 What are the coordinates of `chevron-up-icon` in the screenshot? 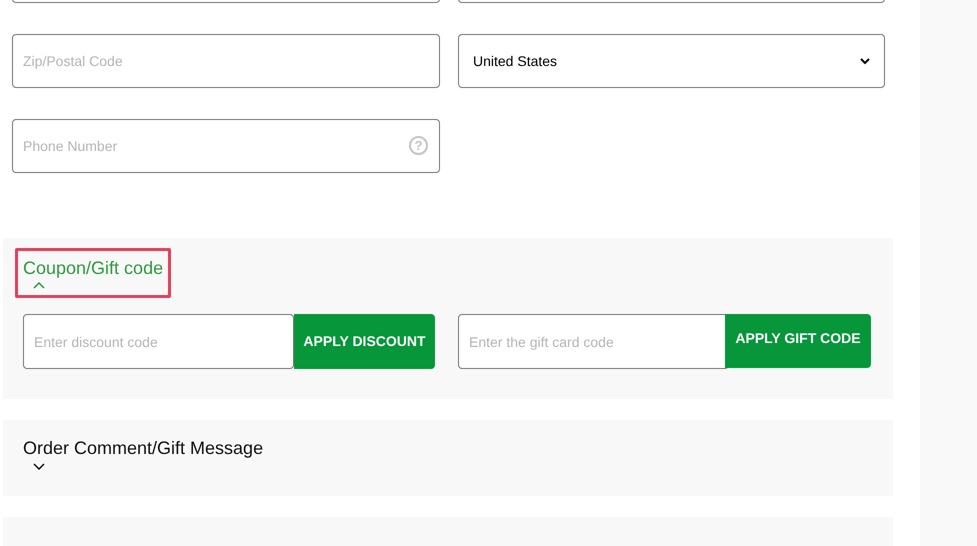 It's located at (39, 286).